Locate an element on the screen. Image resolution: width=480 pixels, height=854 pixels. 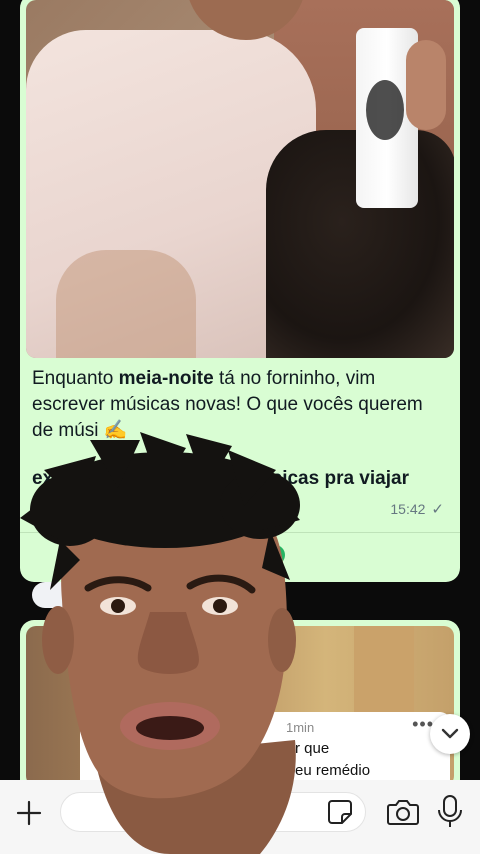
poll-option-start: ex is located at coordinates (43, 478).